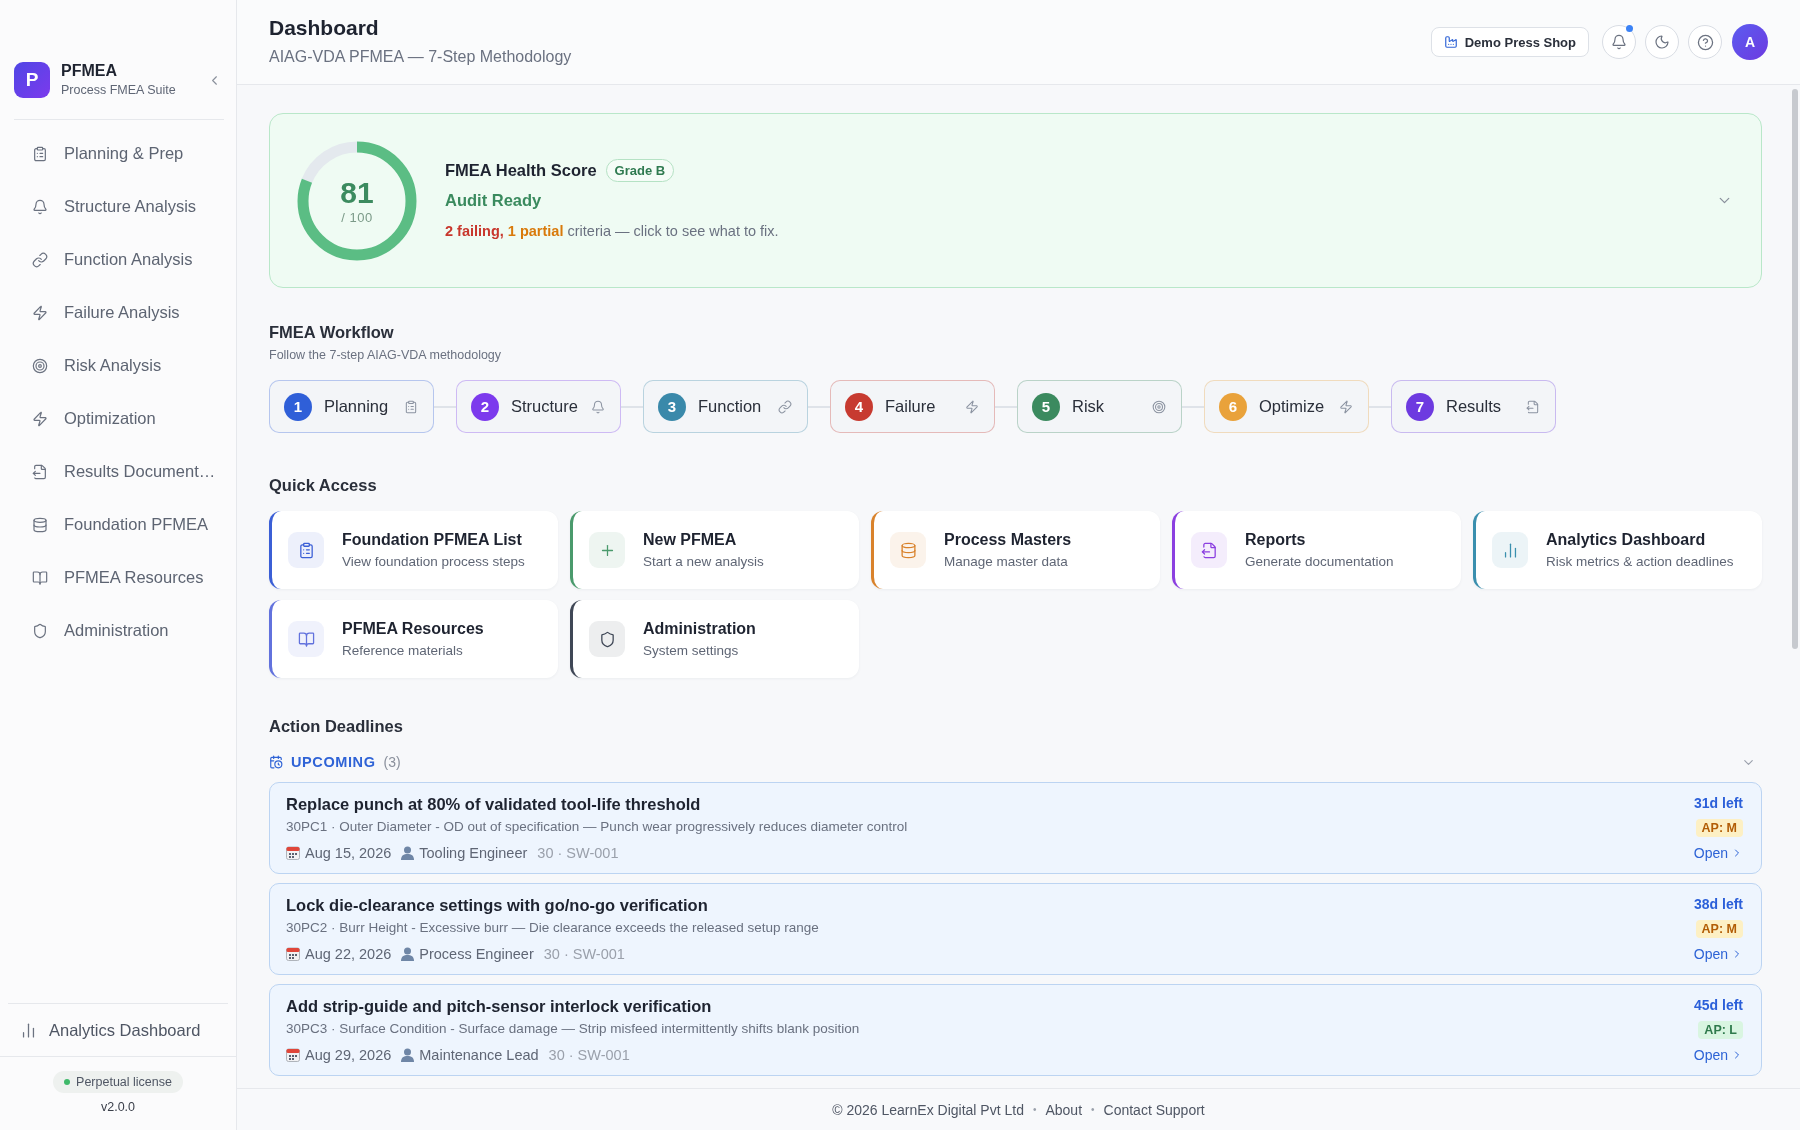 The width and height of the screenshot is (1800, 1130). What do you see at coordinates (672, 406) in the screenshot?
I see `step-number: 3` at bounding box center [672, 406].